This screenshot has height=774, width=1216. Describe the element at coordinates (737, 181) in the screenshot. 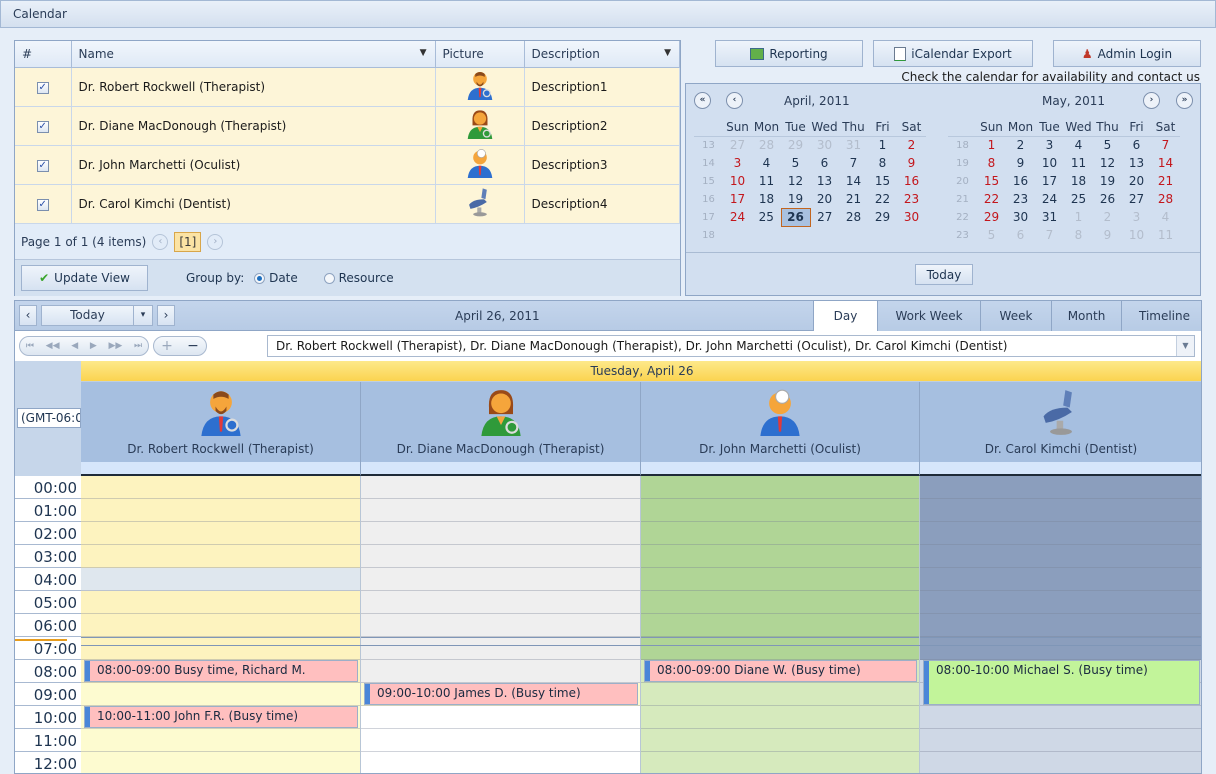

I see `calendar-day: 10` at that location.